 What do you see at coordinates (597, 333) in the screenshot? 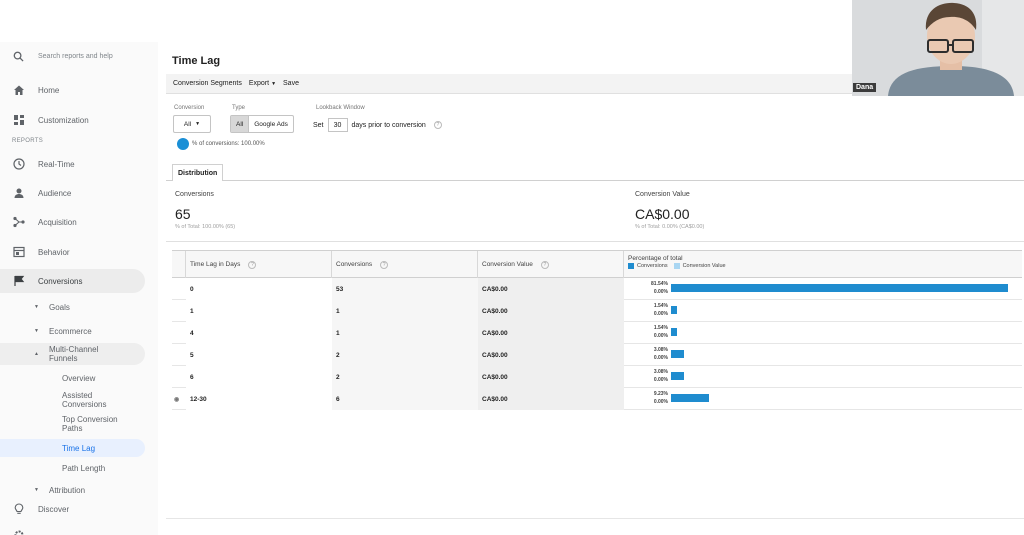
I see `table-row: 4 1 CA$0.00 1.54% 0.00%` at bounding box center [597, 333].